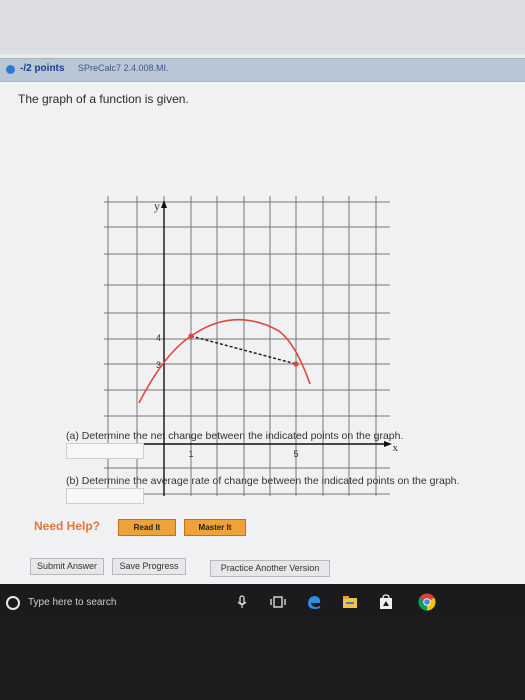 This screenshot has width=525, height=700. Describe the element at coordinates (10, 69) in the screenshot. I see `status-dot-icon` at that location.